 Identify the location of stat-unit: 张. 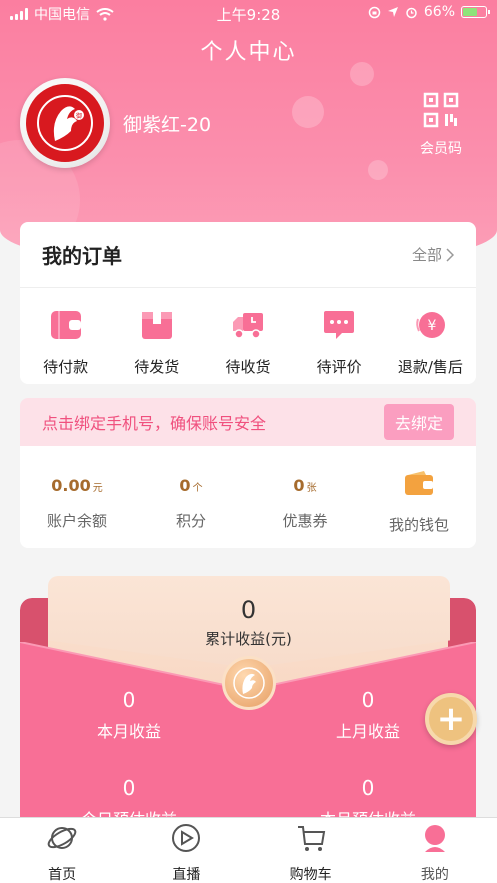
(311, 488).